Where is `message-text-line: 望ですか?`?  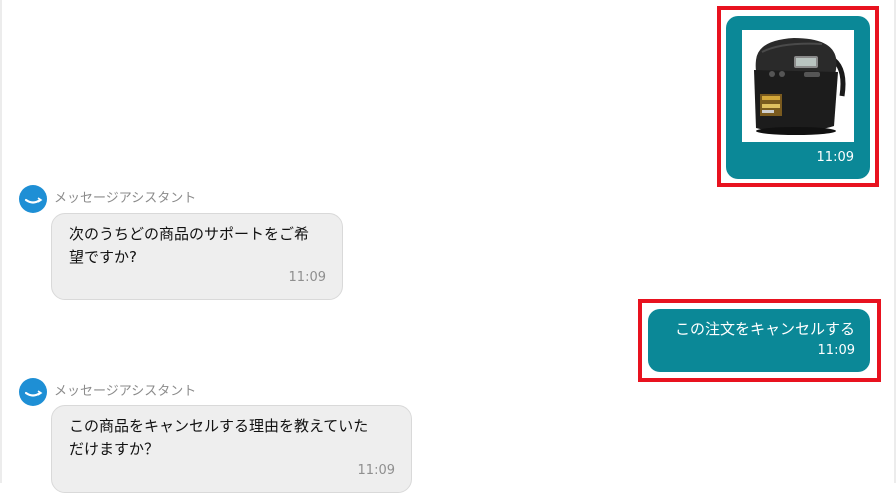 message-text-line: 望ですか? is located at coordinates (103, 257).